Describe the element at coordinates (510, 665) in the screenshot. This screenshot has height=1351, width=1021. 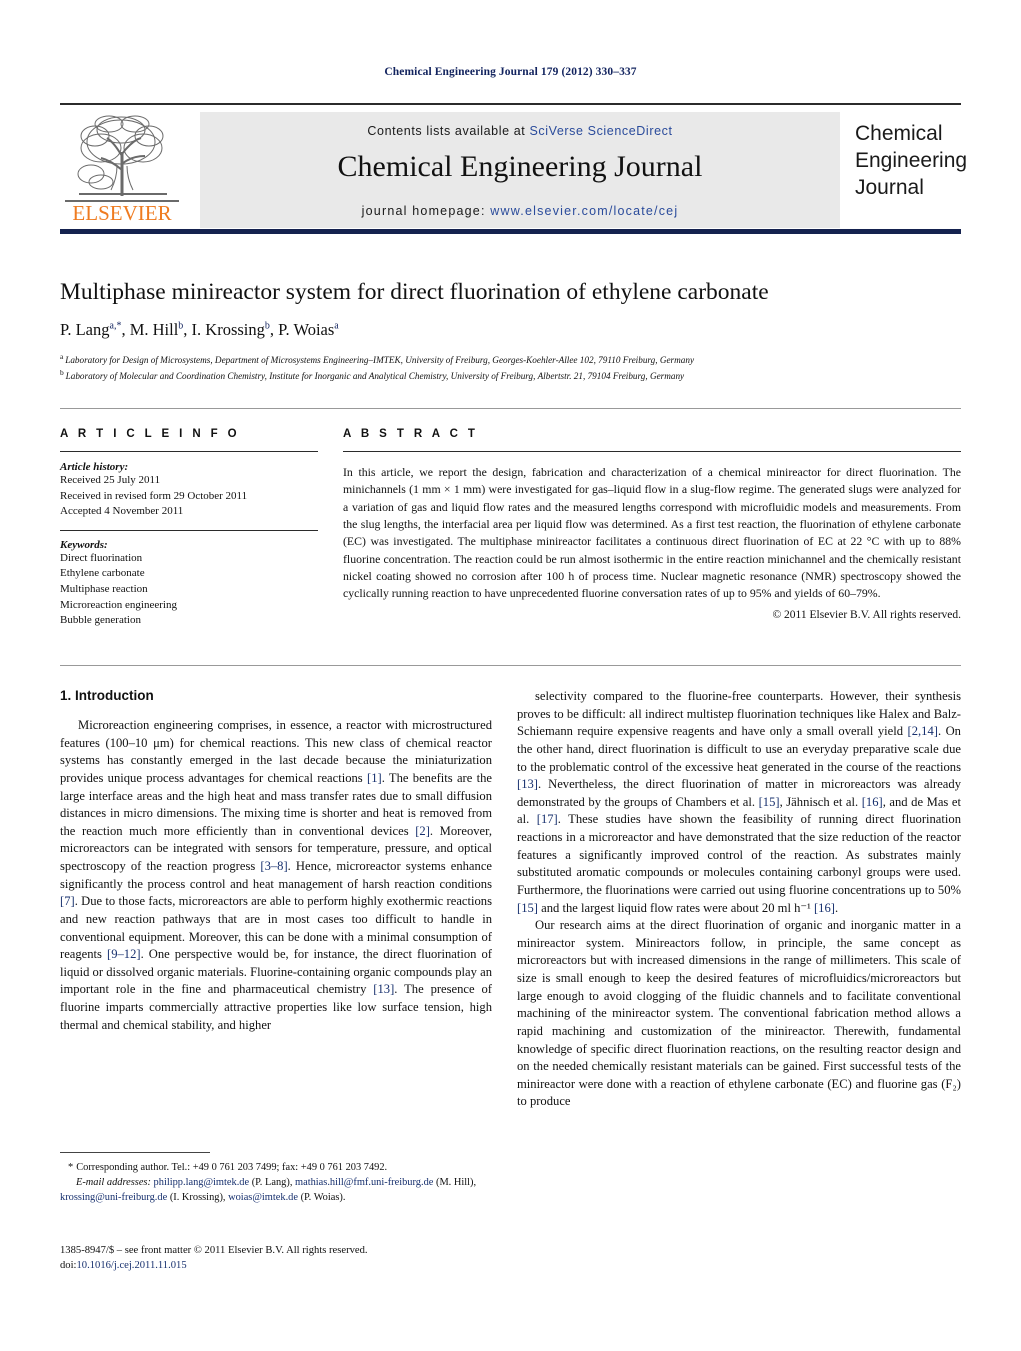
I see `abstract-separator-rule` at that location.